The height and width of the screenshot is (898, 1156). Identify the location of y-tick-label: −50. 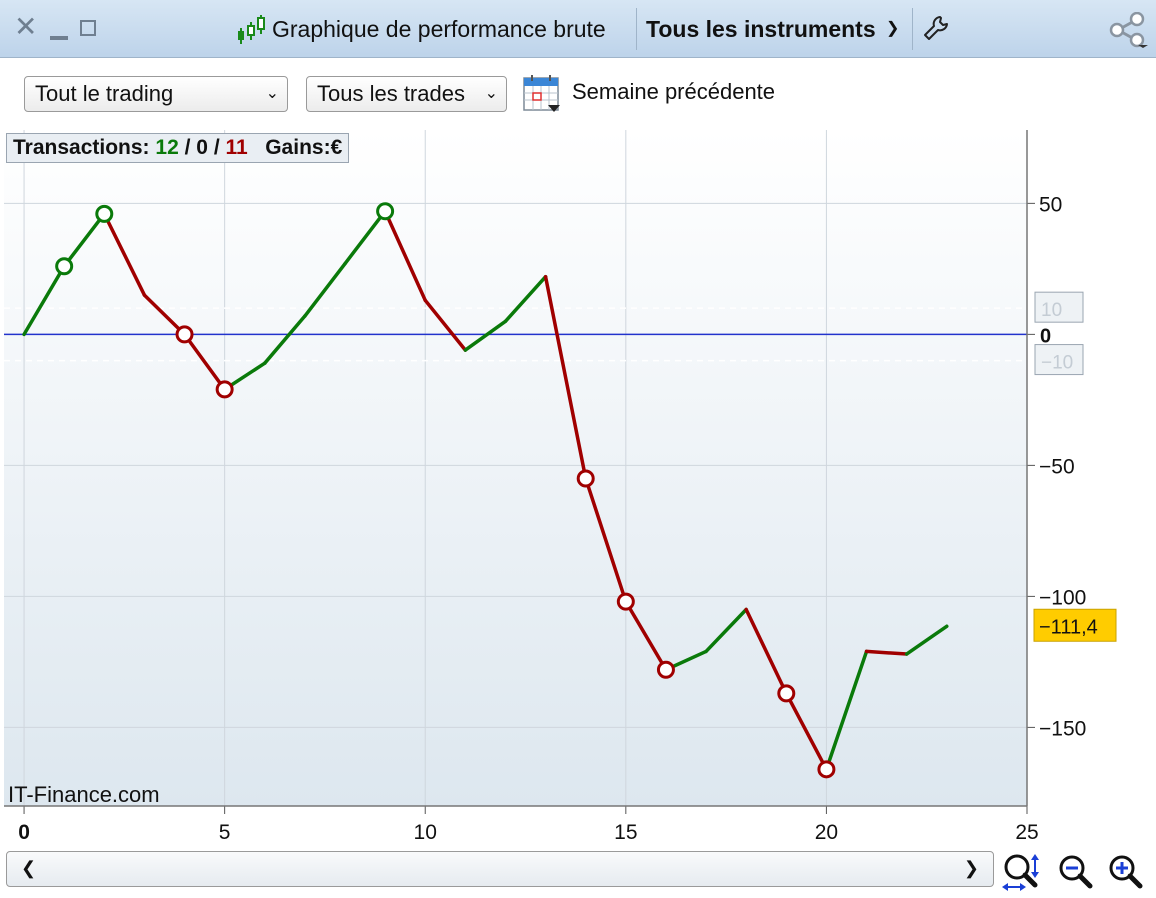
(1057, 466).